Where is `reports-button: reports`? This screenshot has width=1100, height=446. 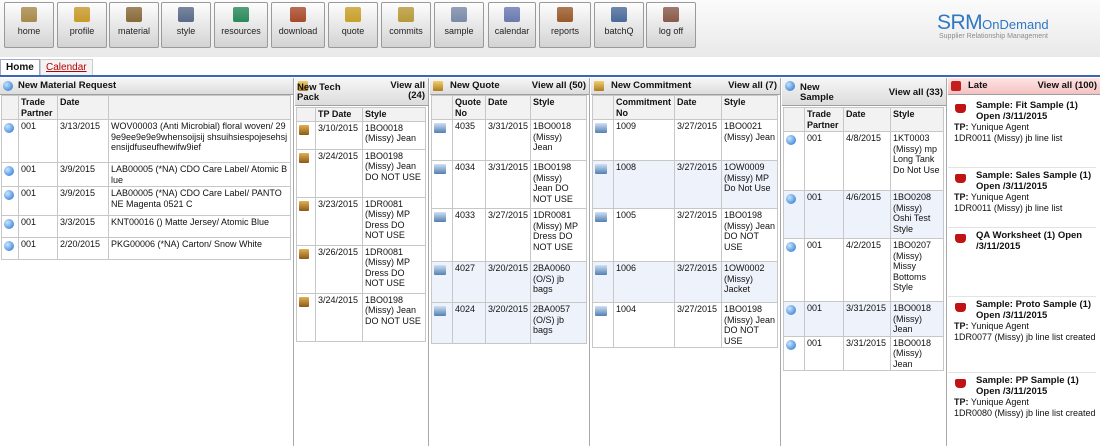 reports-button: reports is located at coordinates (565, 25).